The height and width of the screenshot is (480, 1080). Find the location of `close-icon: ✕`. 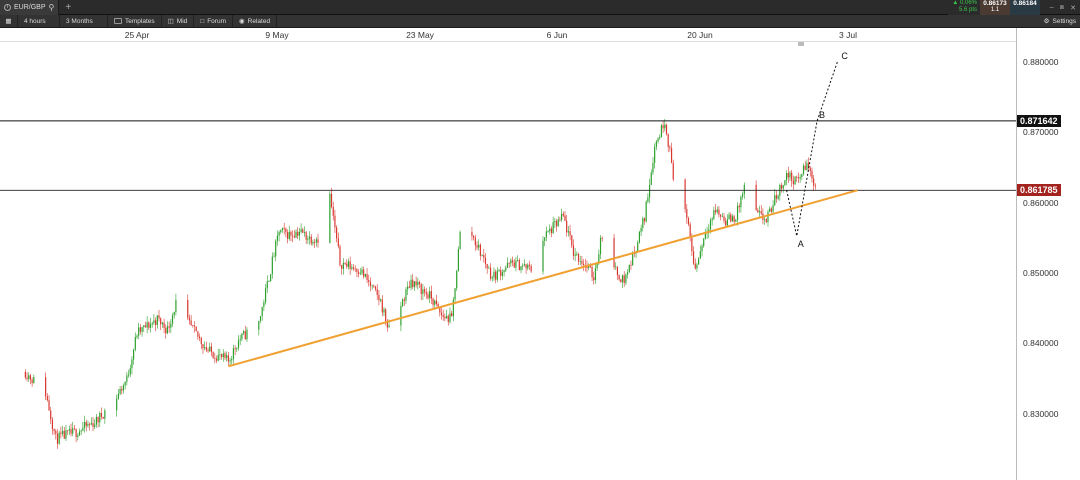

close-icon: ✕ is located at coordinates (1073, 8).